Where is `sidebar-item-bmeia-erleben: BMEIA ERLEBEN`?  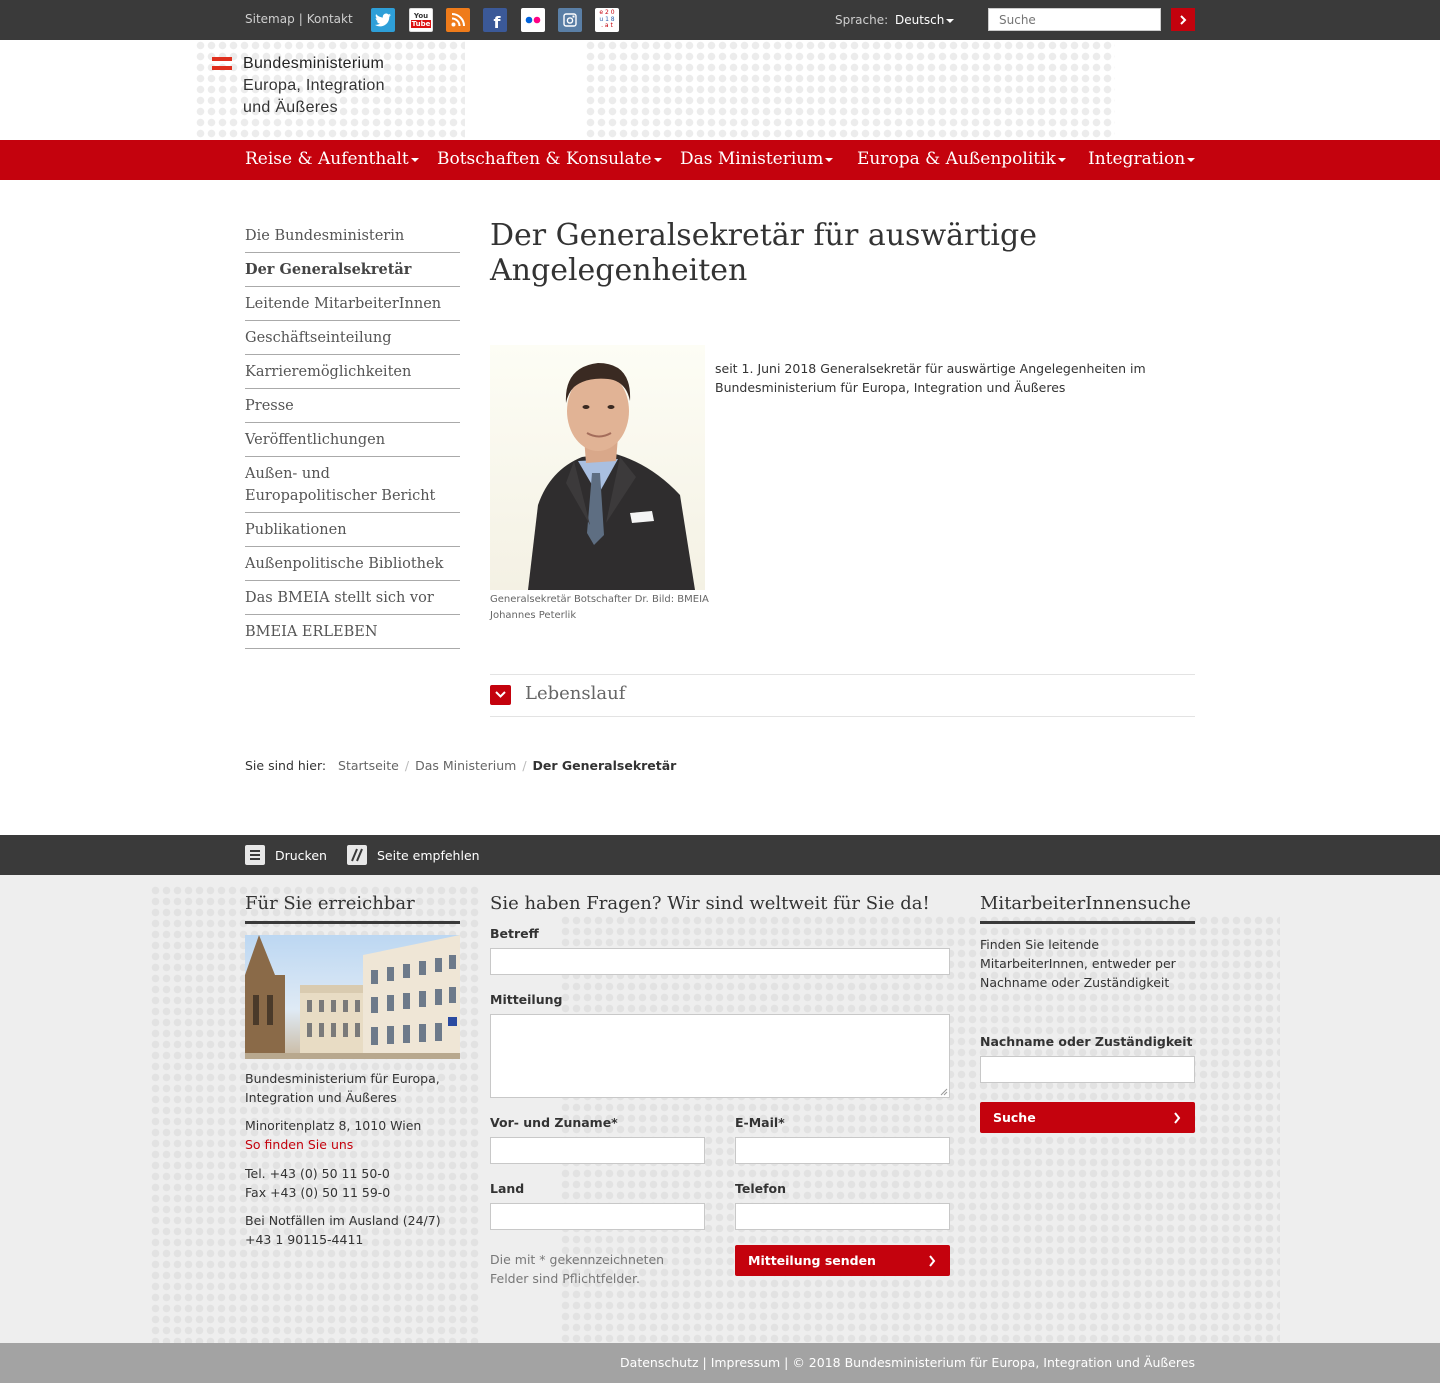
sidebar-item-bmeia-erleben: BMEIA ERLEBEN is located at coordinates (352, 632).